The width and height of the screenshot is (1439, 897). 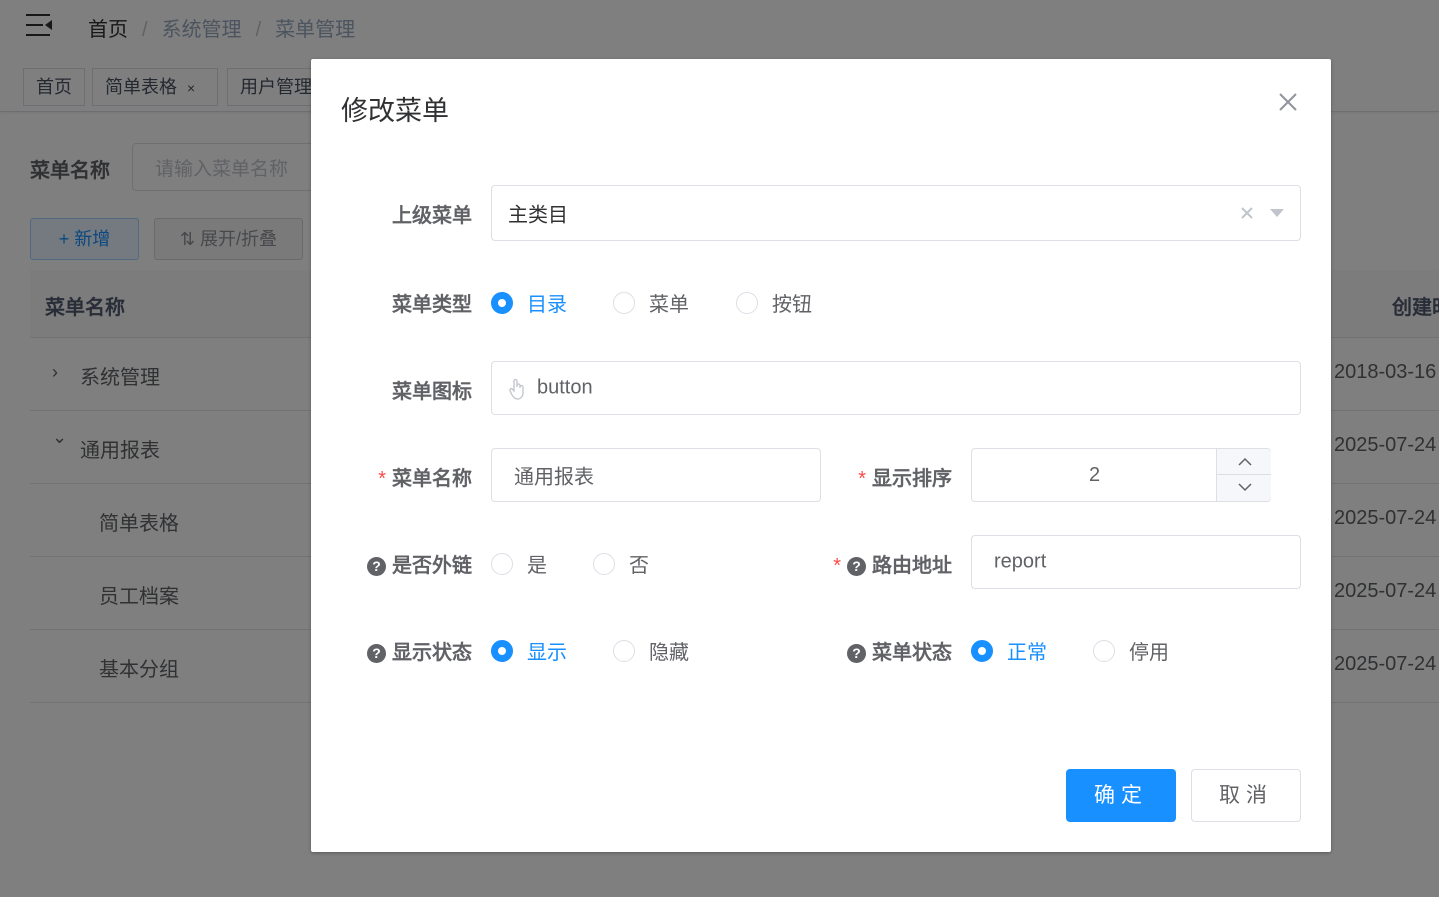 I want to click on chevron-down-icon, so click(x=1245, y=487).